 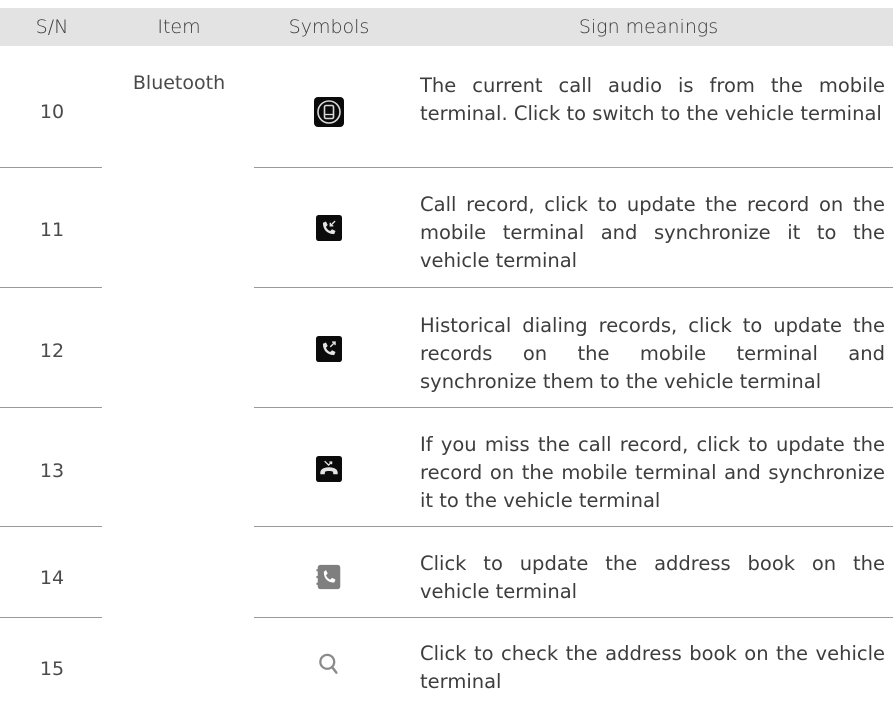 I want to click on row-sn: 13, so click(x=52, y=471).